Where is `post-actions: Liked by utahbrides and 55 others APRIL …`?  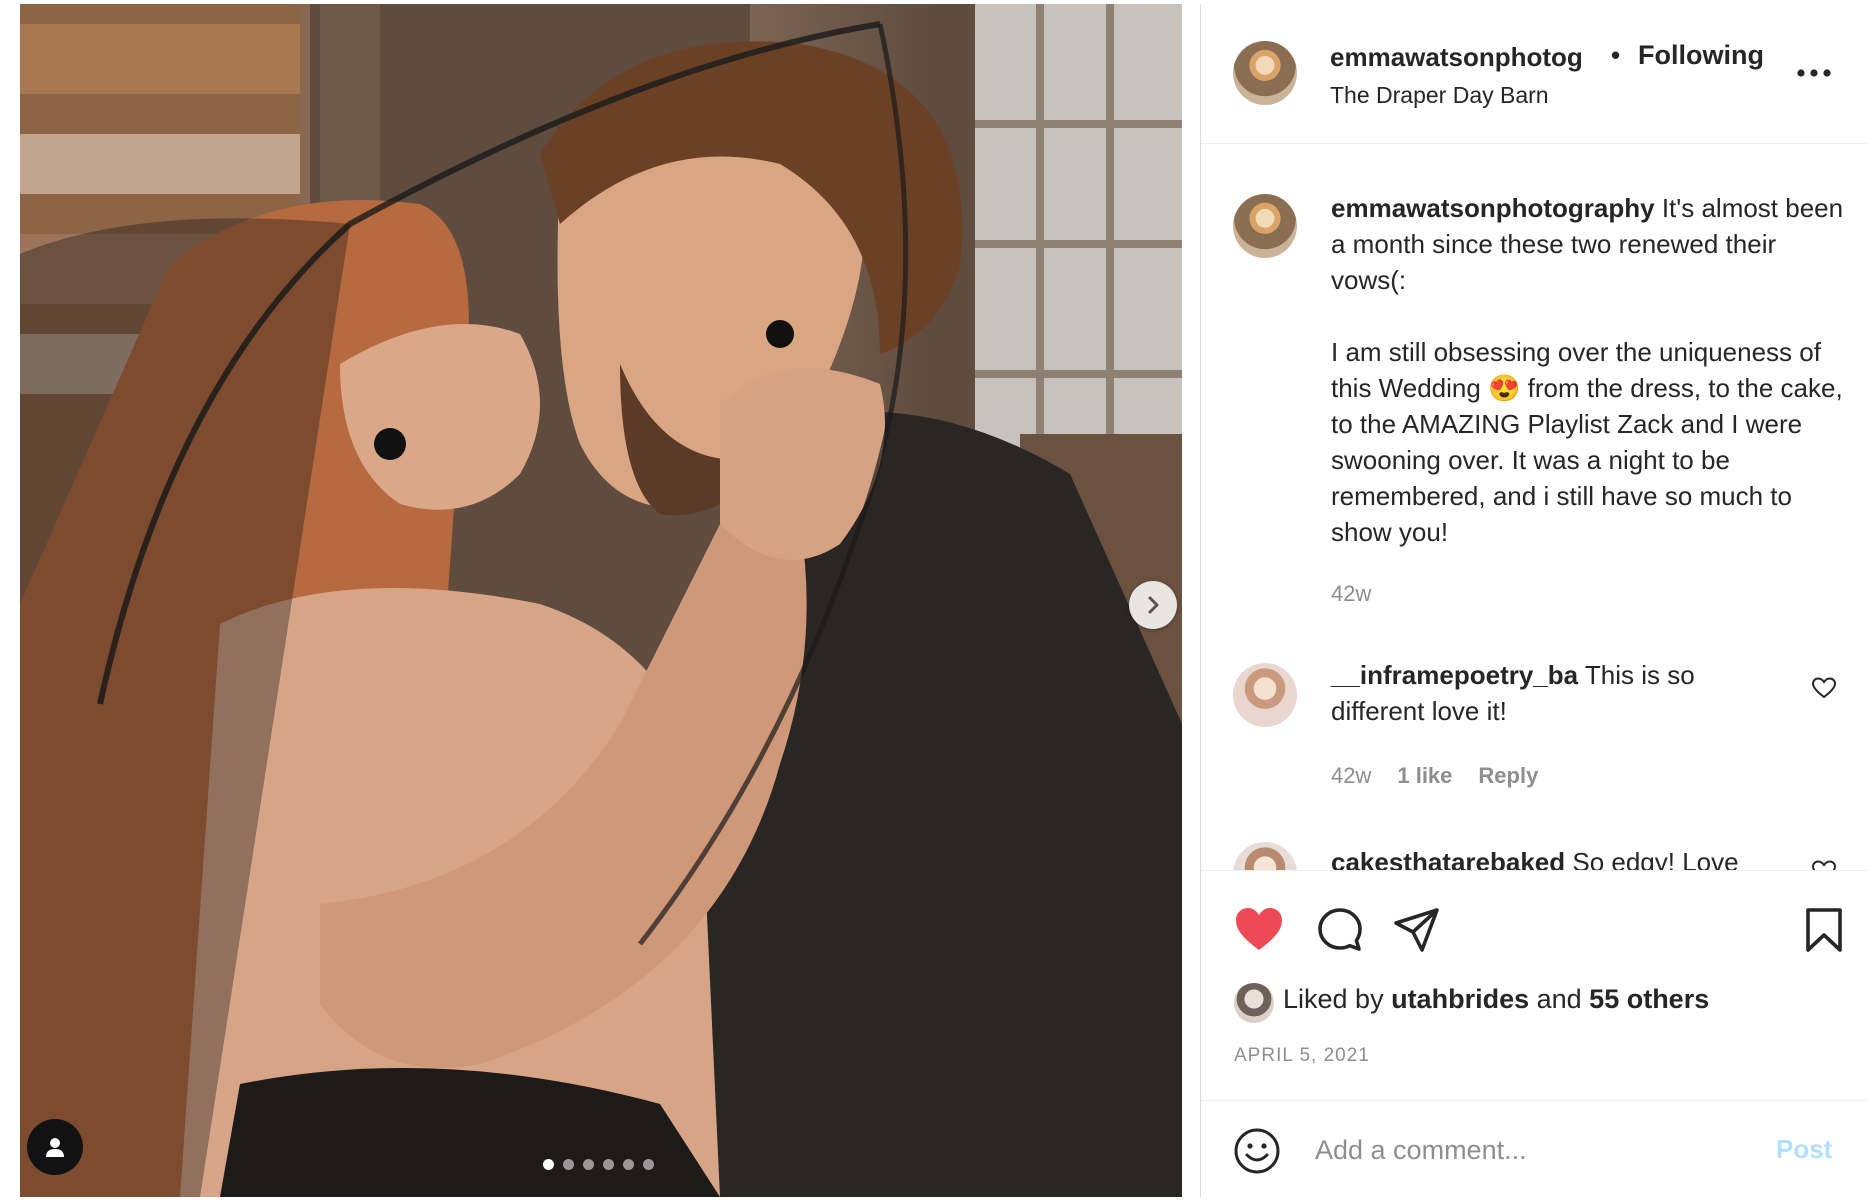 post-actions: Liked by utahbrides and 55 others APRIL … is located at coordinates (1534, 985).